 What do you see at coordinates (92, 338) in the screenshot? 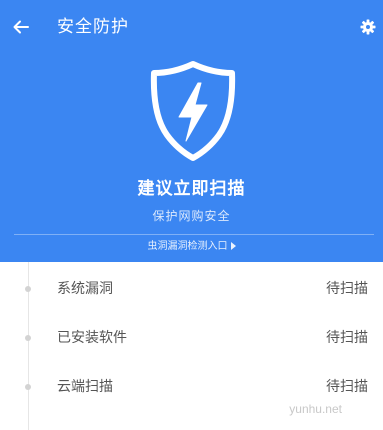
I see `scan-item-label: 已安装软件` at bounding box center [92, 338].